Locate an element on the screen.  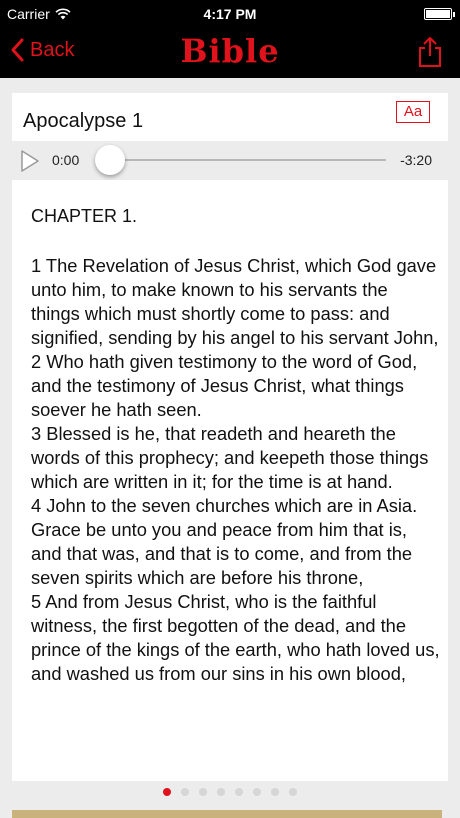
scrubber-knob is located at coordinates (110, 160).